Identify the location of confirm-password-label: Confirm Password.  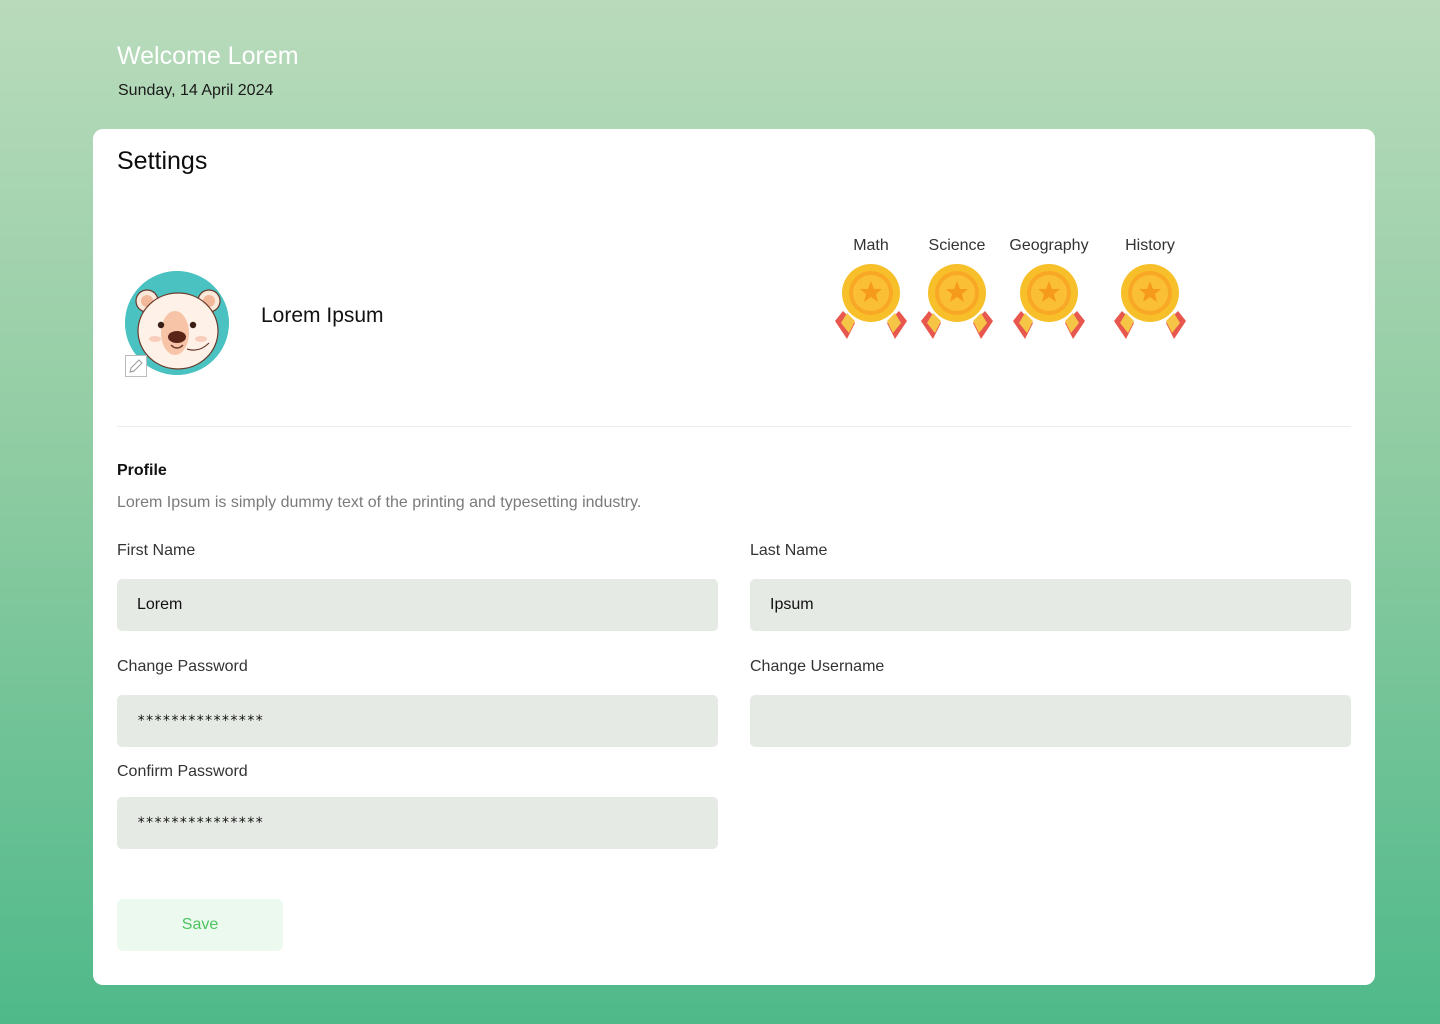
(182, 771).